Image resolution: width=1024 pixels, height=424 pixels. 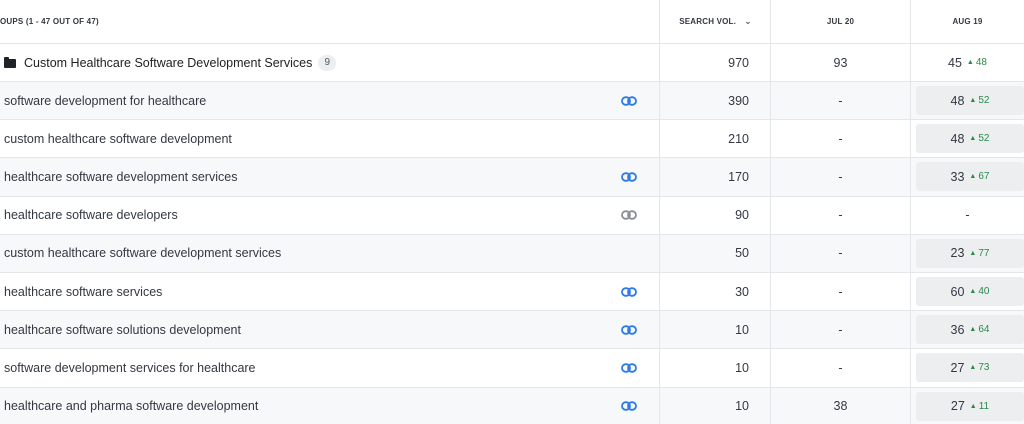 I want to click on aug-rank-cell: 27 ▲ 11, so click(x=970, y=406).